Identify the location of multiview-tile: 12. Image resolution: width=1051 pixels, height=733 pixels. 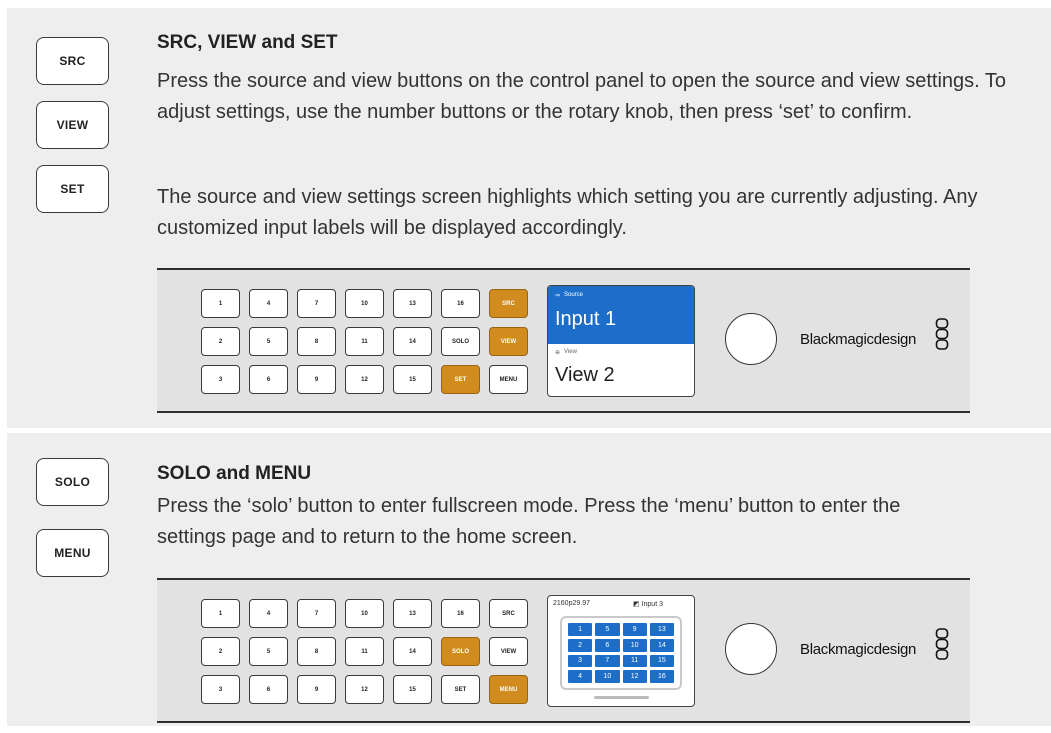
(634, 676).